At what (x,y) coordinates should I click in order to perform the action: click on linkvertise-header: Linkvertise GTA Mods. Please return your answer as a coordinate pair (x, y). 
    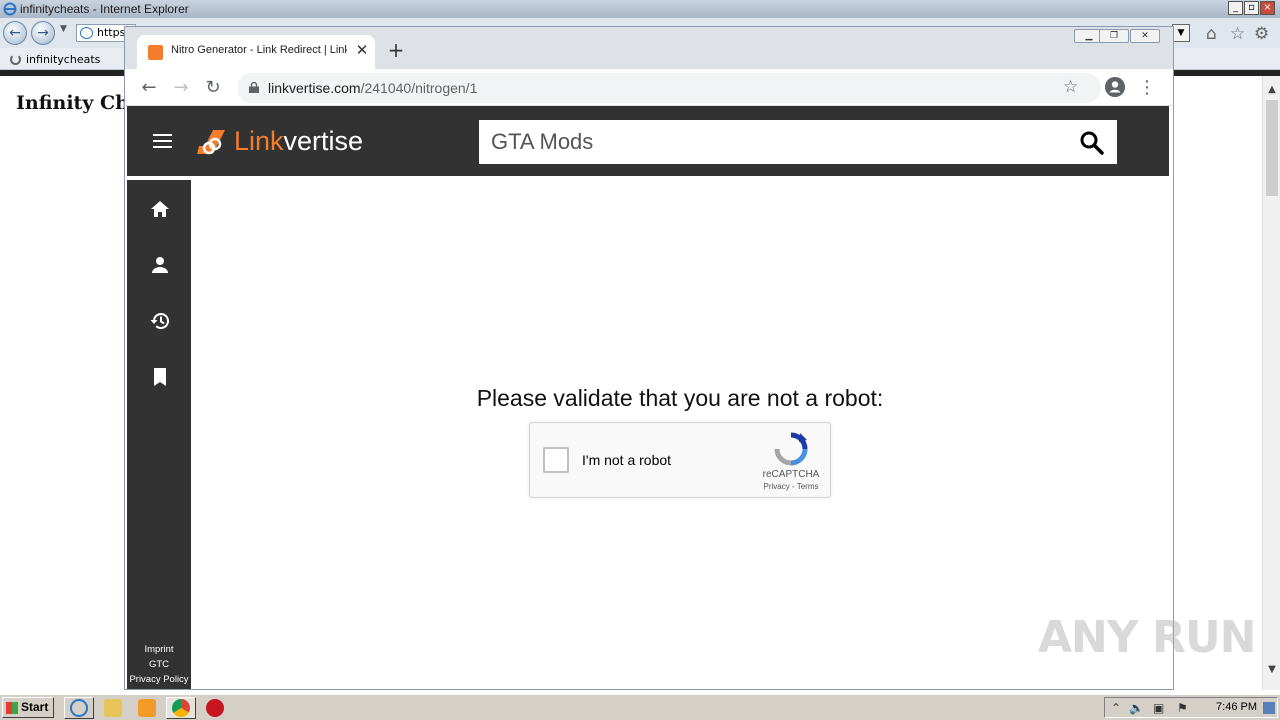
    Looking at the image, I should click on (648, 141).